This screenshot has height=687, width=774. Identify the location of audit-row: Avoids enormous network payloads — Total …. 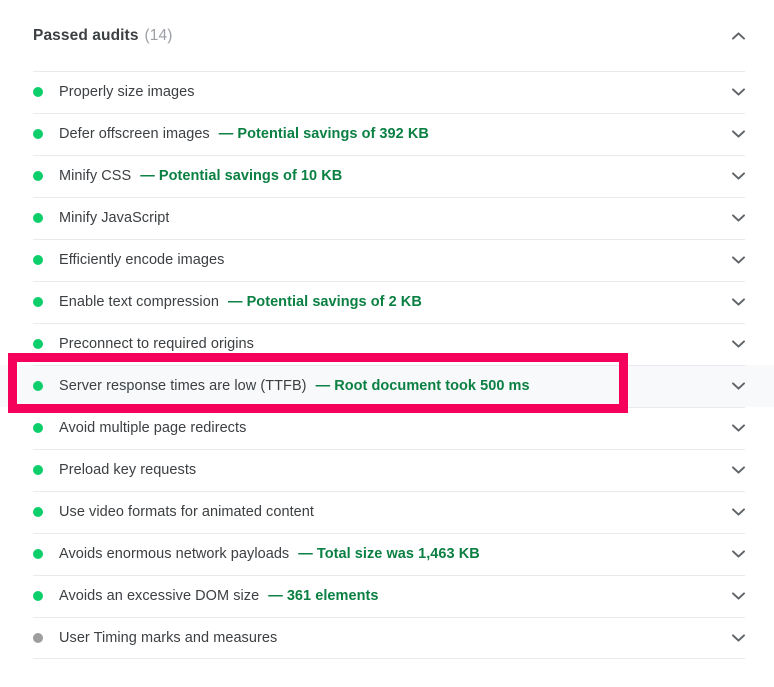
(387, 554).